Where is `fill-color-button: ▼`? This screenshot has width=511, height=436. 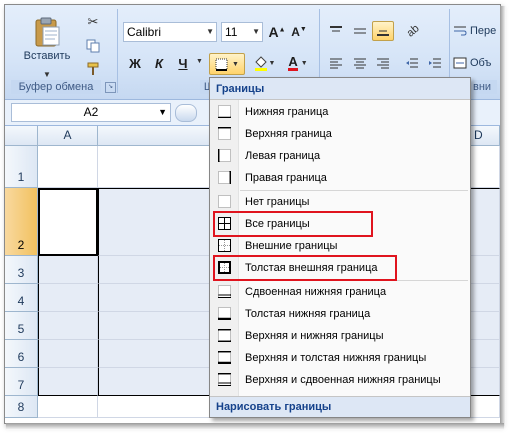 fill-color-button: ▼ is located at coordinates (264, 63).